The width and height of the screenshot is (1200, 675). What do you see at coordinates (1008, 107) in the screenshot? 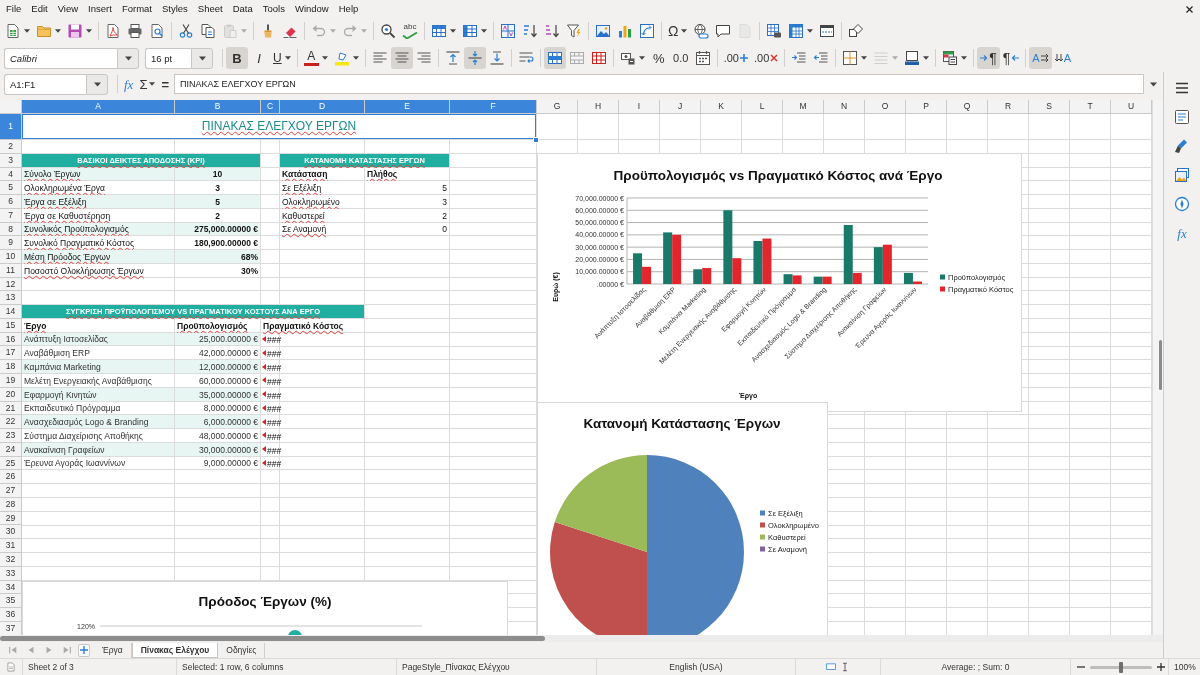
I see `column-header: R` at bounding box center [1008, 107].